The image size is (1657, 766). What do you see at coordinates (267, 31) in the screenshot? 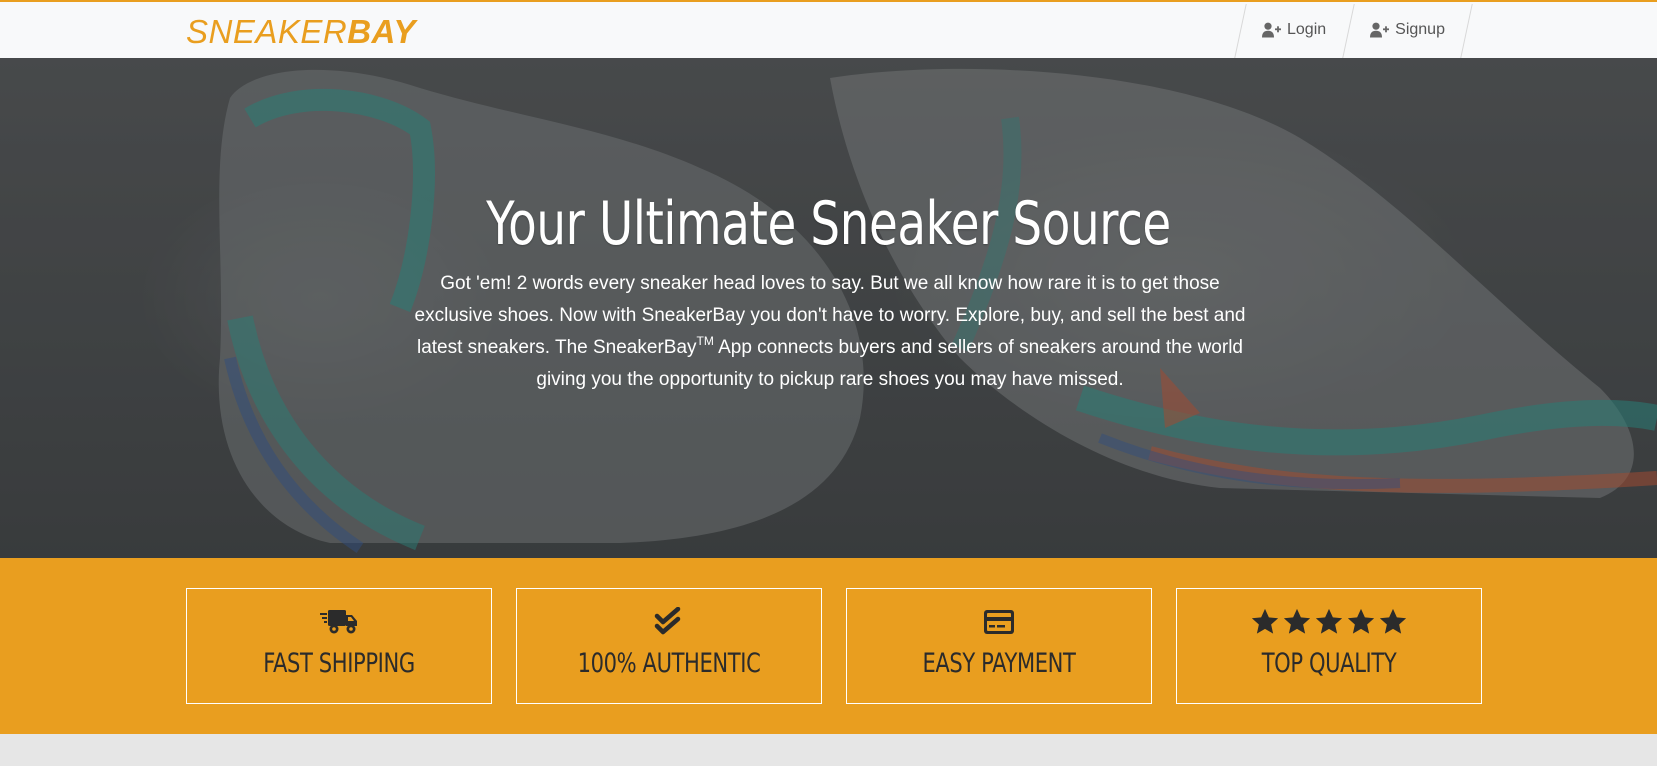
I see `brand-logo-light: SNEAKER` at bounding box center [267, 31].